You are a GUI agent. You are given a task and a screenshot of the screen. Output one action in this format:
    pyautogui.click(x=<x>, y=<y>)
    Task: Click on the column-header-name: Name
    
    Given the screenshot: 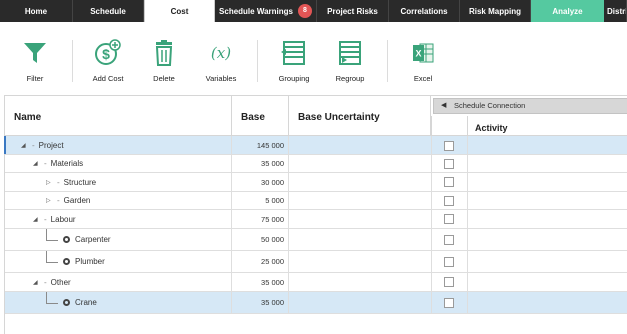 What is the action you would take?
    pyautogui.click(x=118, y=116)
    